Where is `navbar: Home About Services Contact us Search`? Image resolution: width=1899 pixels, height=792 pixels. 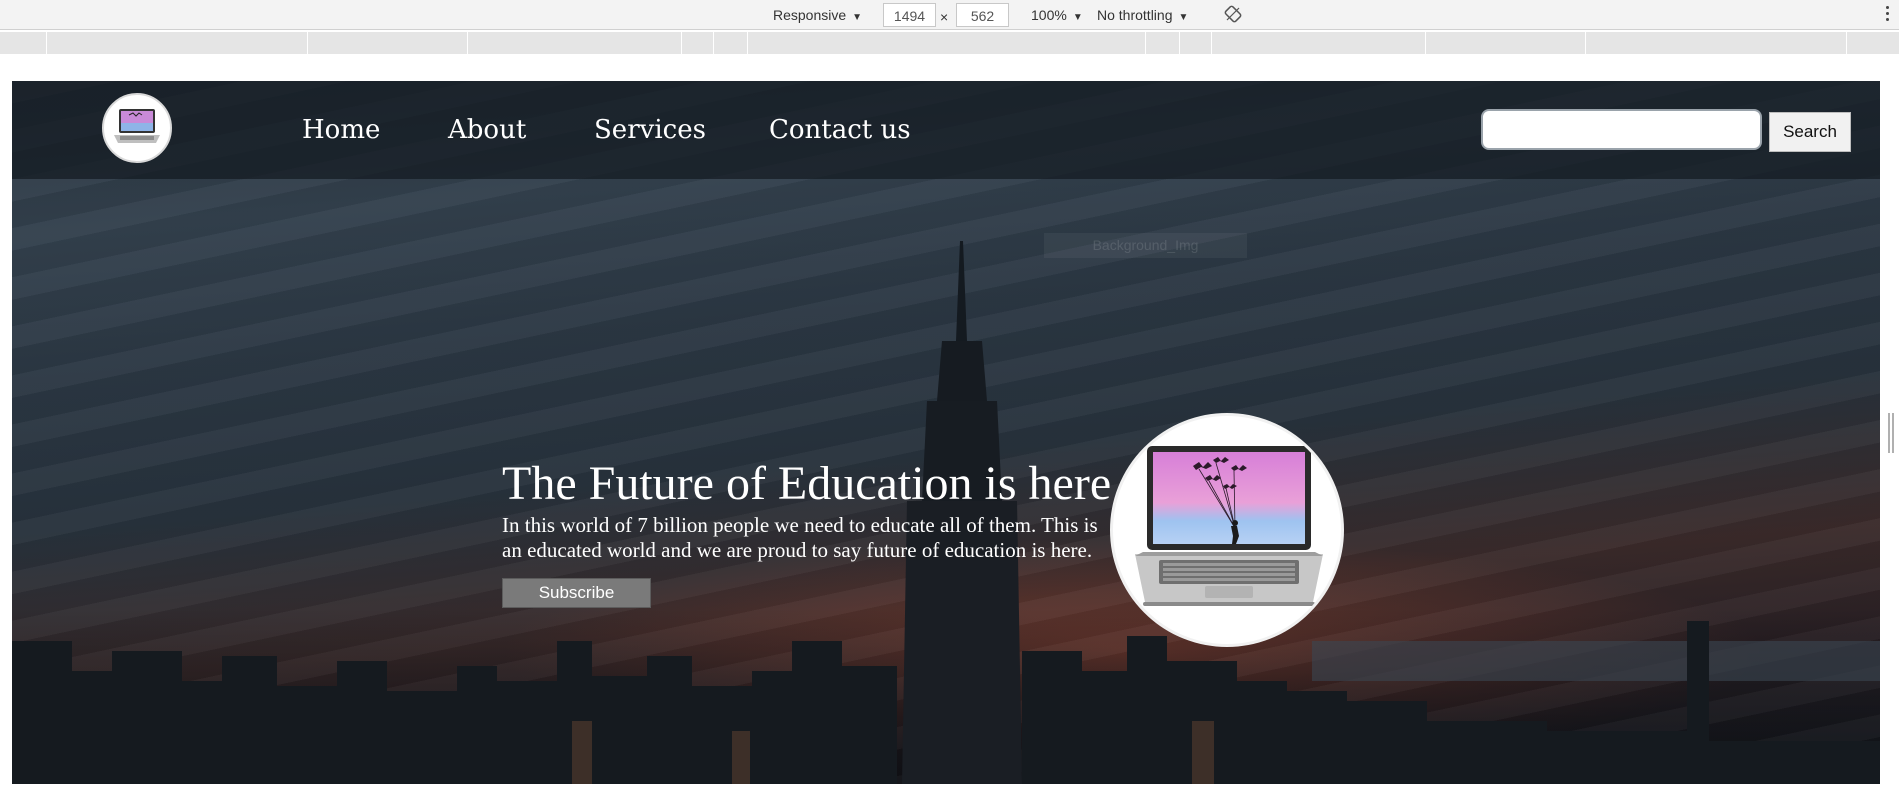 navbar: Home About Services Contact us Search is located at coordinates (946, 130).